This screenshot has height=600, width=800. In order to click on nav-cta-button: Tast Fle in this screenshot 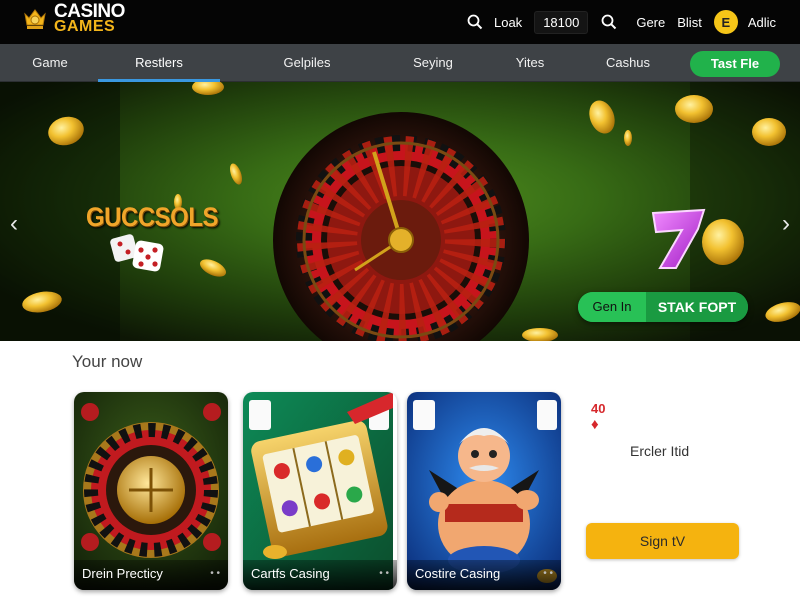, I will do `click(735, 64)`.